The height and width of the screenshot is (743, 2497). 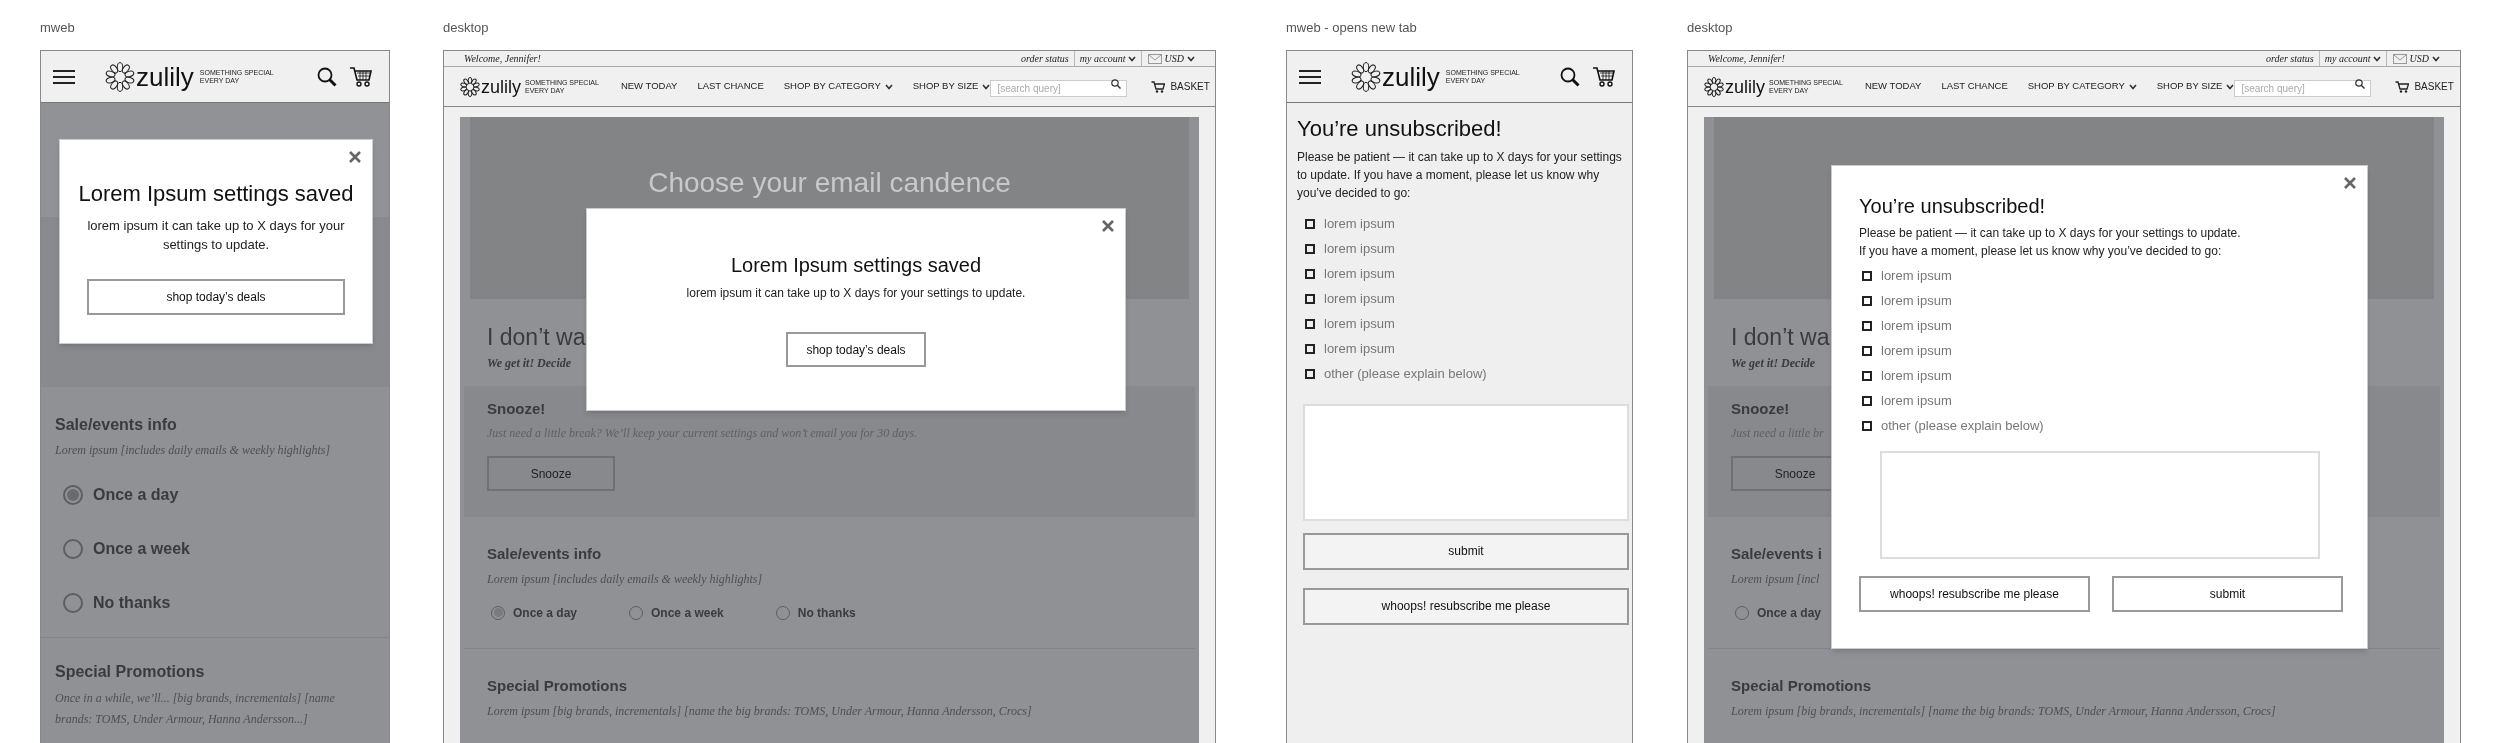 What do you see at coordinates (136, 495) in the screenshot?
I see `radio-label: Once a day` at bounding box center [136, 495].